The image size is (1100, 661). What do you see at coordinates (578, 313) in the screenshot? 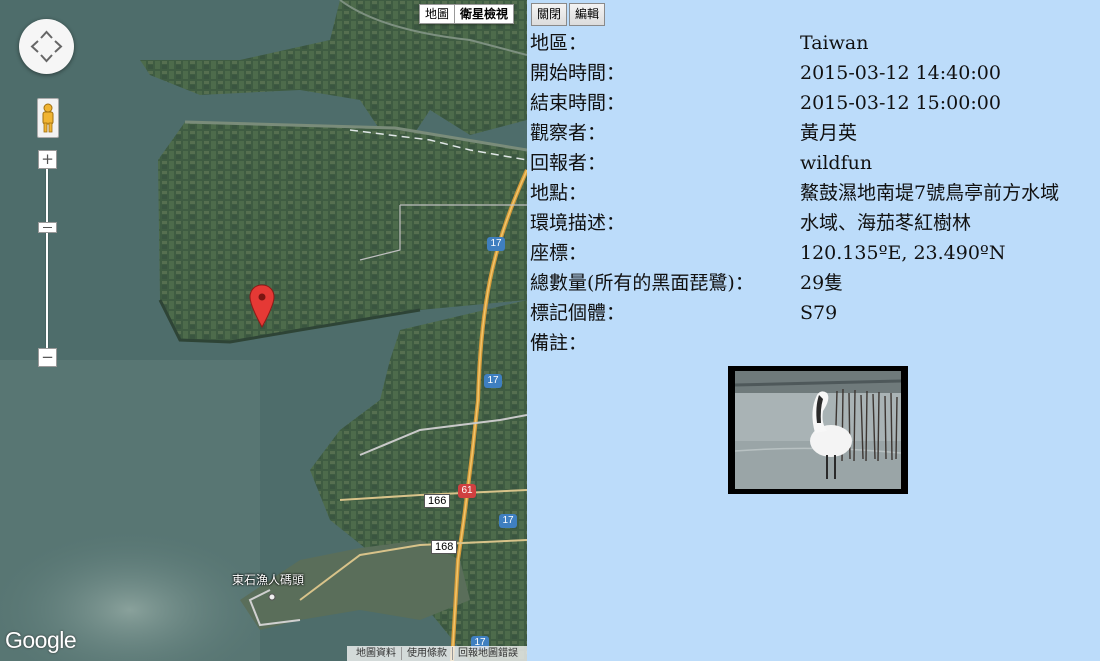
I see `detail-label: 標記個體：` at bounding box center [578, 313].